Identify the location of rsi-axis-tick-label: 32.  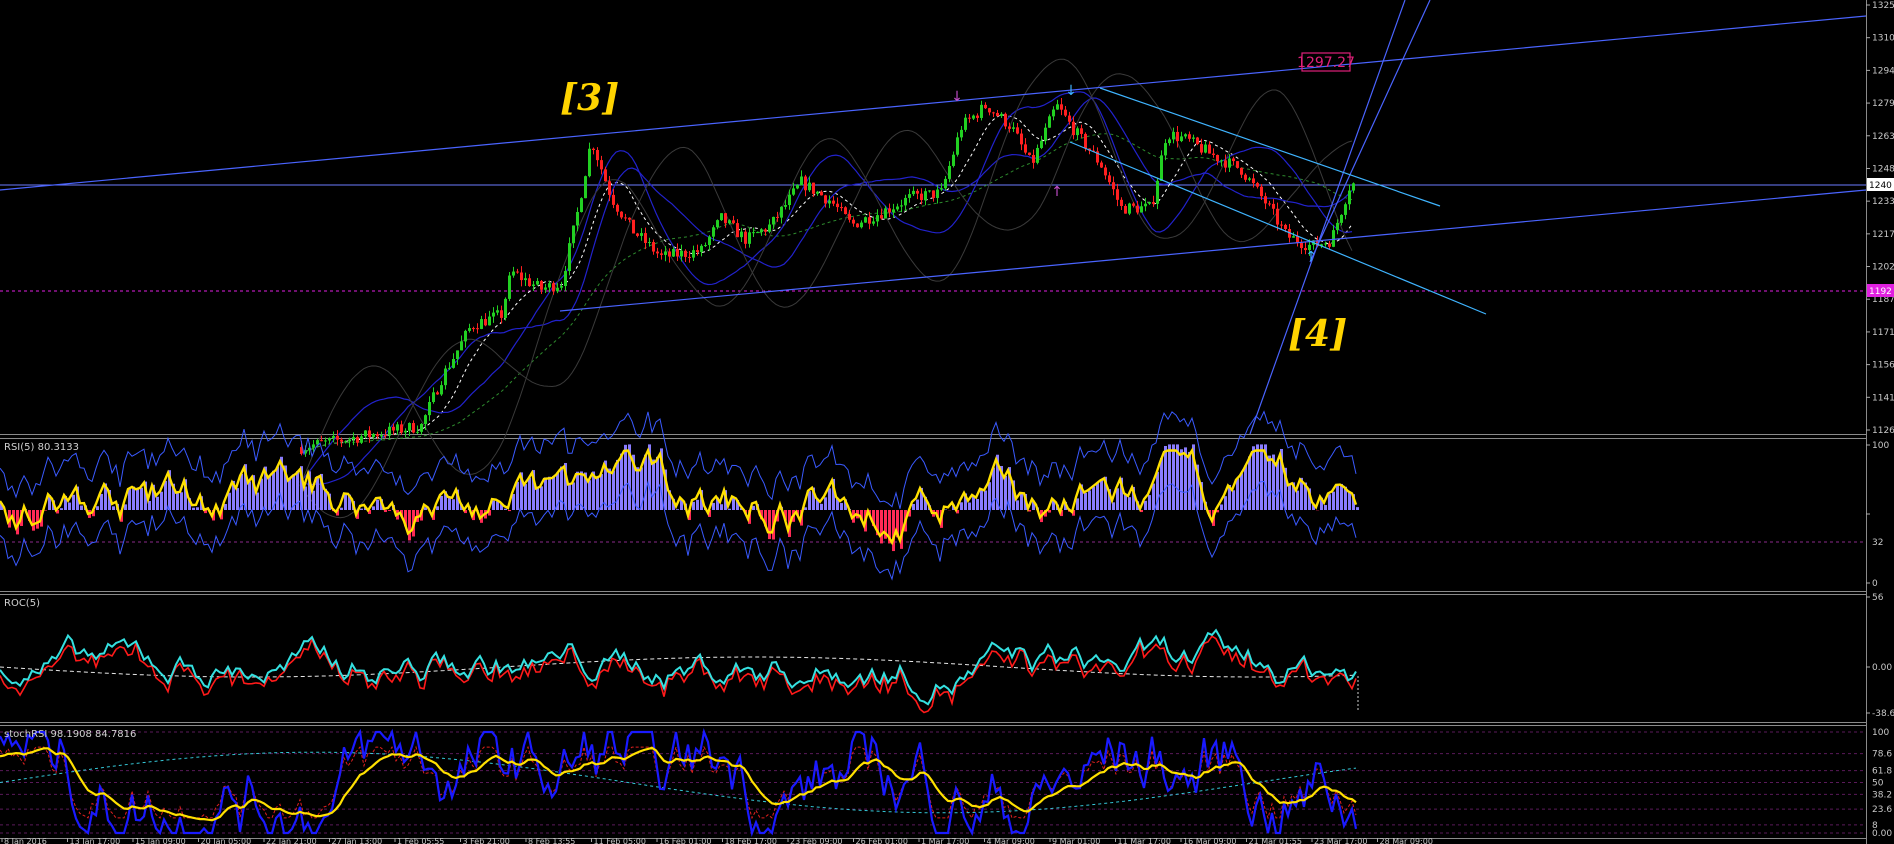
(1877, 543).